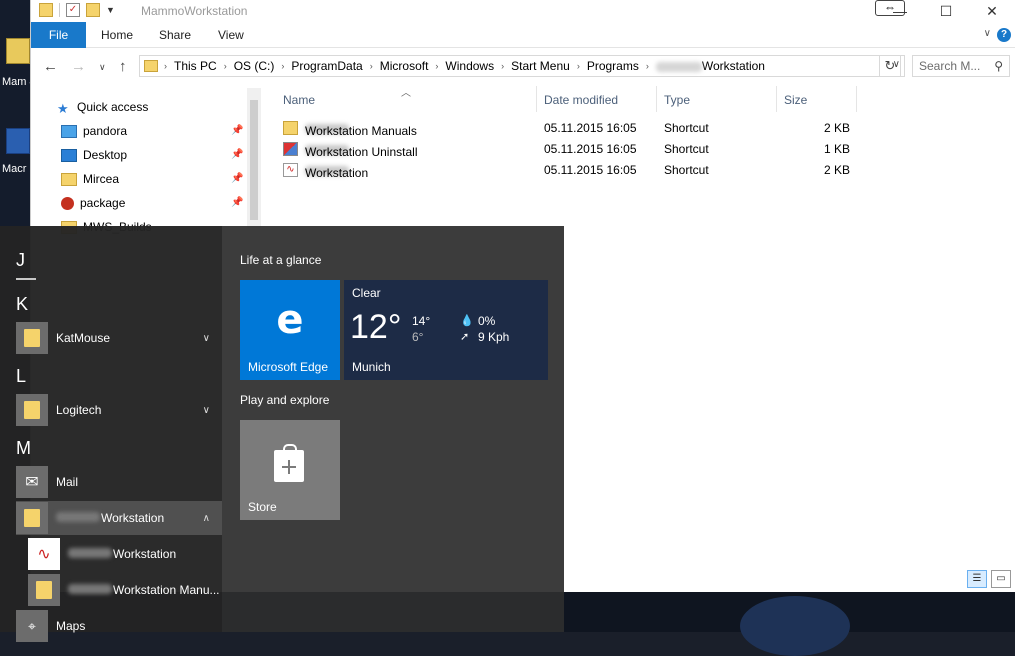  Describe the element at coordinates (421, 321) in the screenshot. I see `weather-high: 14°` at that location.